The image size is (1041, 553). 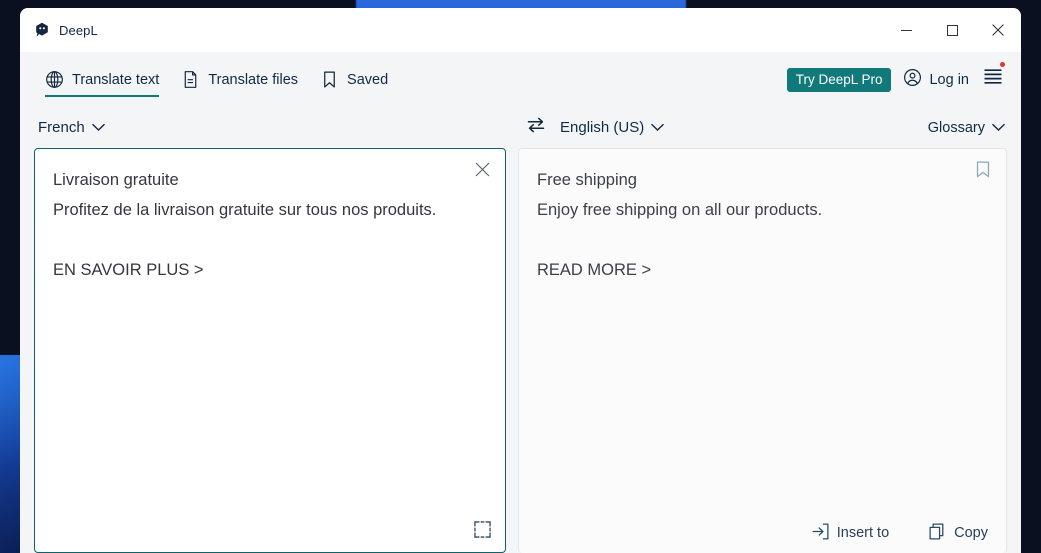 I want to click on minimize-icon, so click(x=906, y=30).